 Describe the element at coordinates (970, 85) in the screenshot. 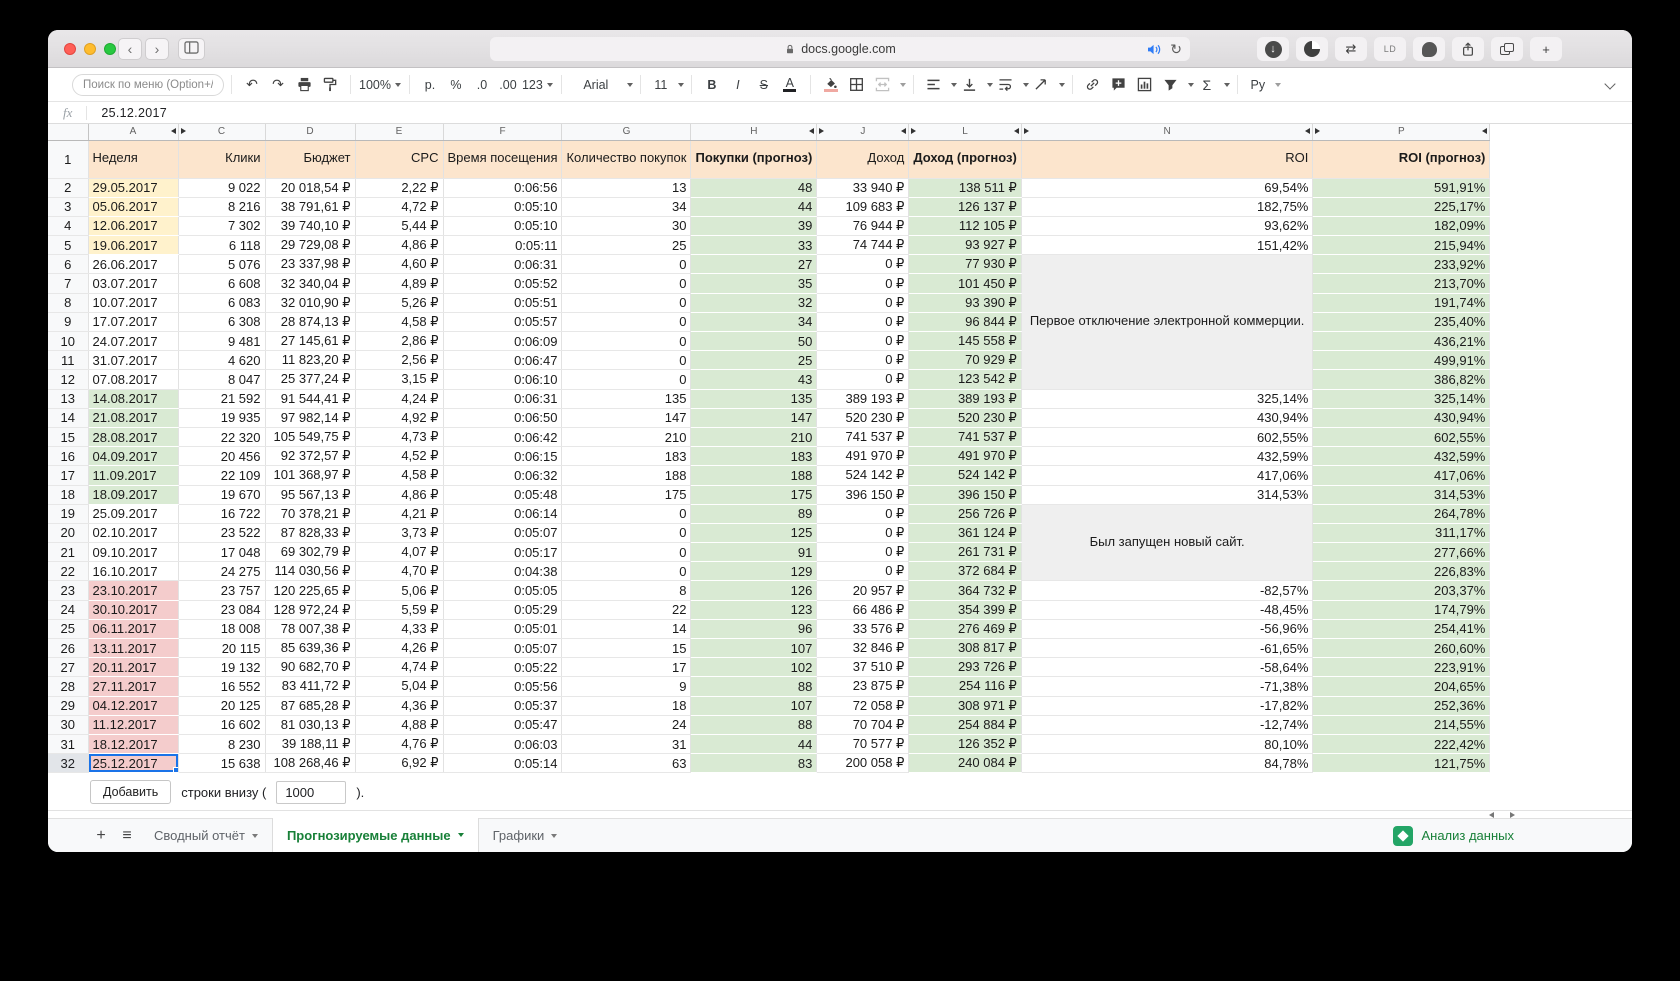

I see `vertical-align-button` at that location.